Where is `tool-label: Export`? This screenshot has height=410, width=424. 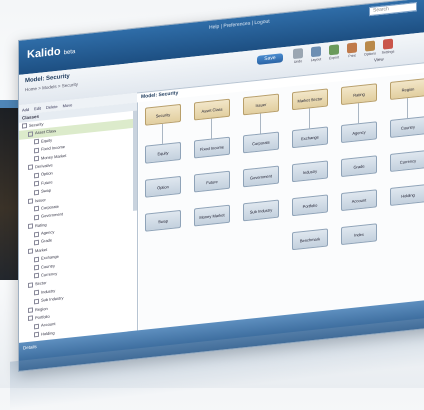 tool-label: Export is located at coordinates (334, 58).